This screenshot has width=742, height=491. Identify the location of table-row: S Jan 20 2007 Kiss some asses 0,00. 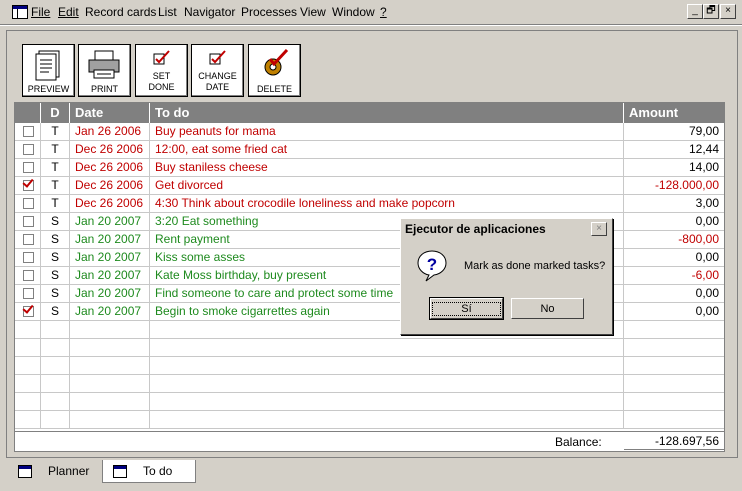
(369, 258).